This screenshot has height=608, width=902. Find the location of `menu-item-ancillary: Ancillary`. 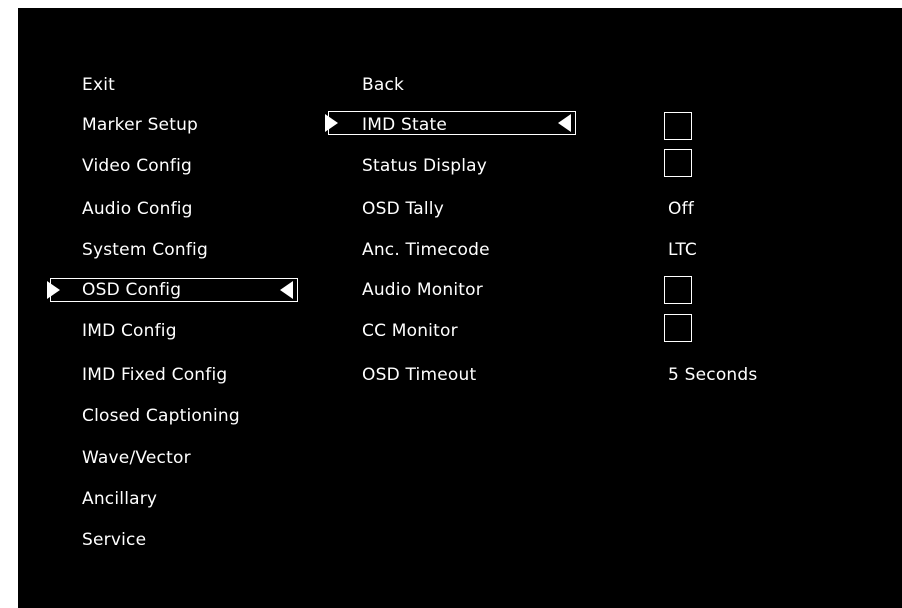

menu-item-ancillary: Ancillary is located at coordinates (119, 499).